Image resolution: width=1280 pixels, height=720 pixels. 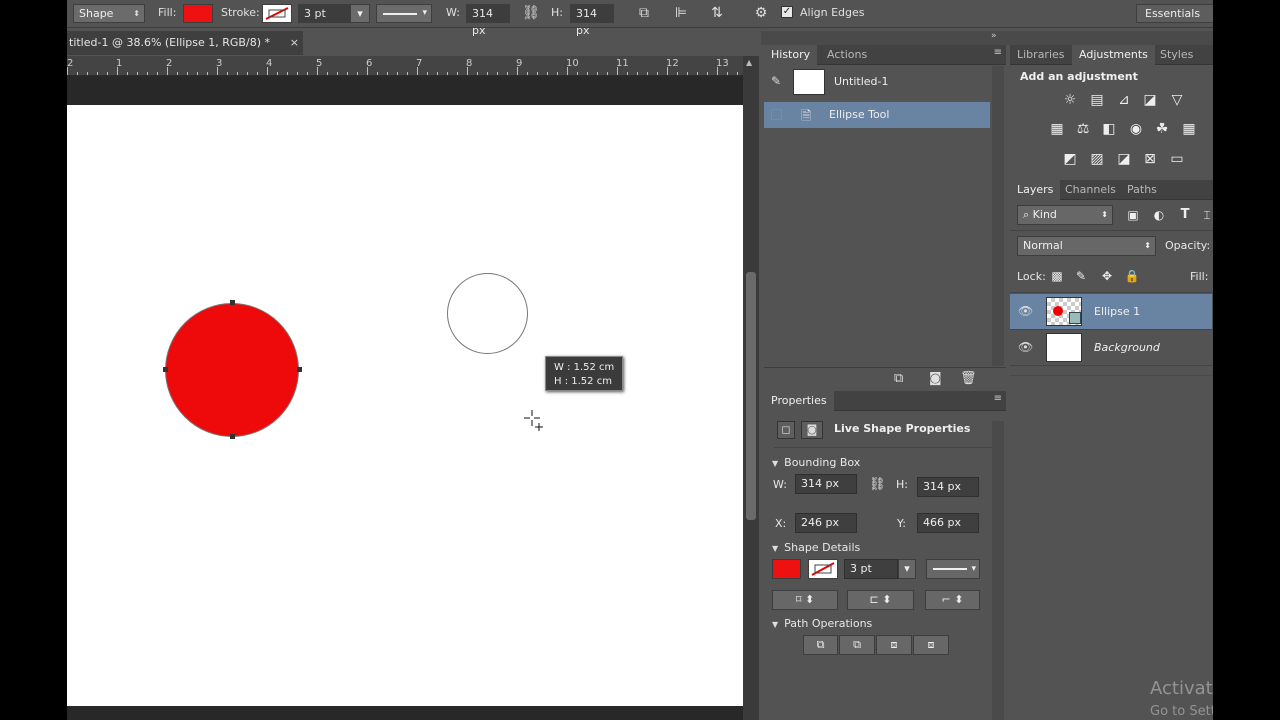 I want to click on blend-mode-select: Normal ⬍, so click(x=1086, y=246).